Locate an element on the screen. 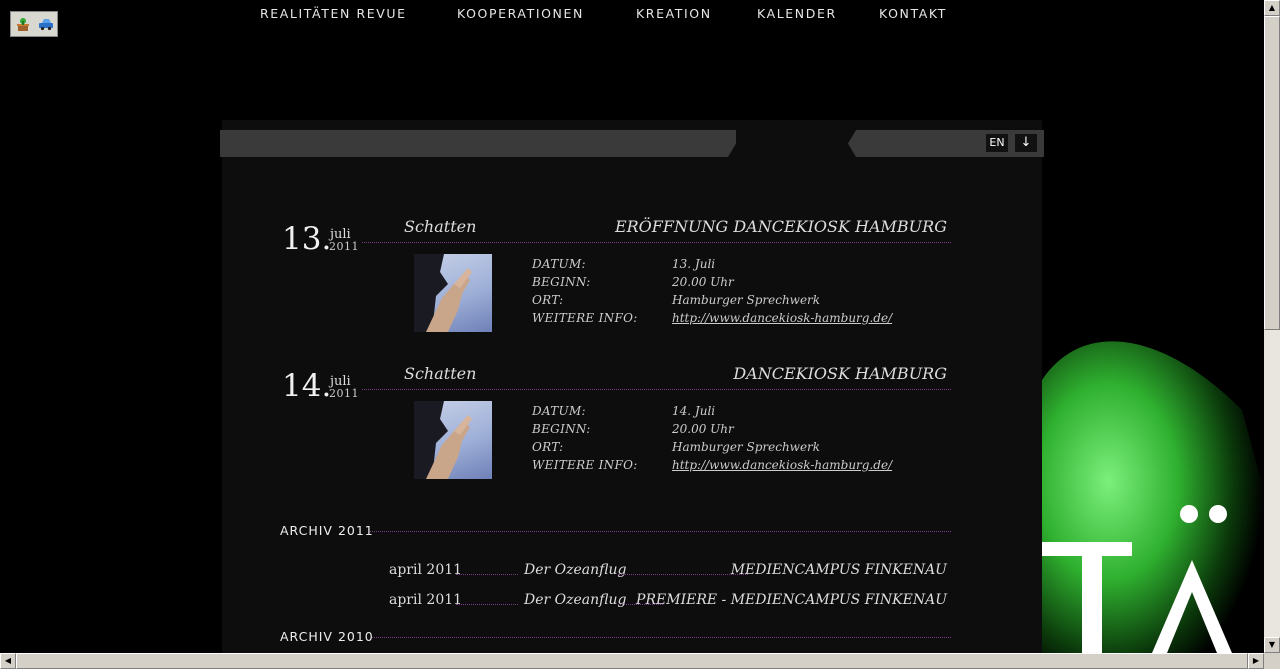 This screenshot has height=669, width=1280. nav-item-realitaeten-revue: REALITÄTEN REVUE is located at coordinates (333, 13).